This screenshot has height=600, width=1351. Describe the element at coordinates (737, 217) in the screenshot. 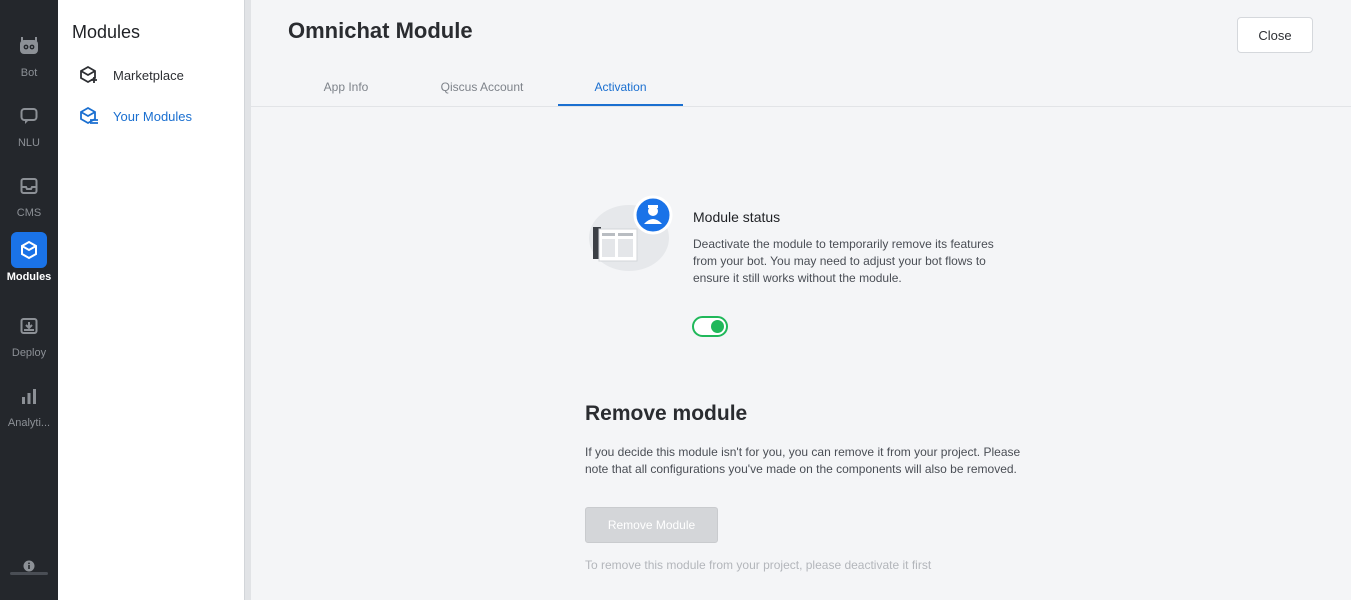

I see `module-status-title: Module status` at that location.